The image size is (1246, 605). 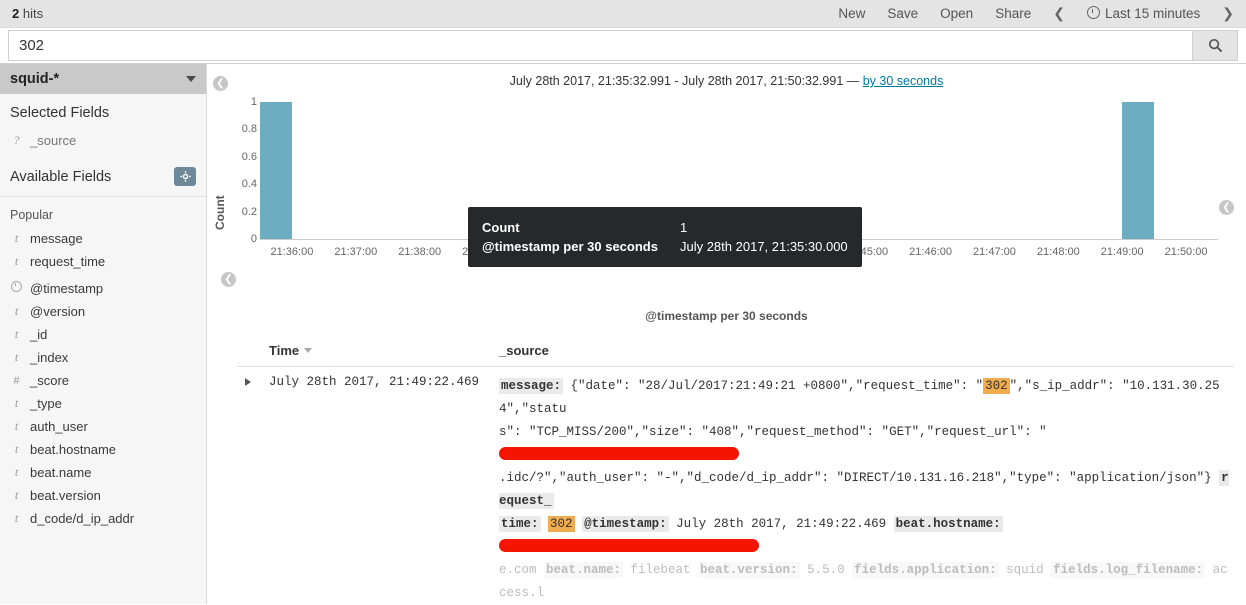 I want to click on sidebar-field--index: t _index, so click(x=103, y=357).